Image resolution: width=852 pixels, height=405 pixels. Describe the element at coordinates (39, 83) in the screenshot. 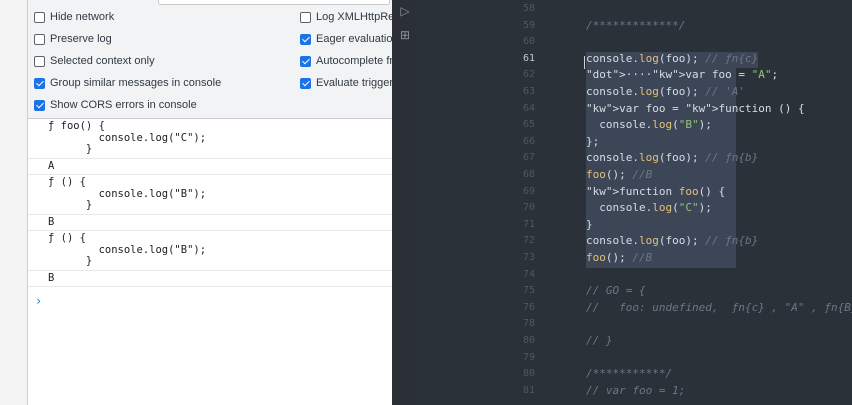

I see `group-similar-checkbox` at that location.